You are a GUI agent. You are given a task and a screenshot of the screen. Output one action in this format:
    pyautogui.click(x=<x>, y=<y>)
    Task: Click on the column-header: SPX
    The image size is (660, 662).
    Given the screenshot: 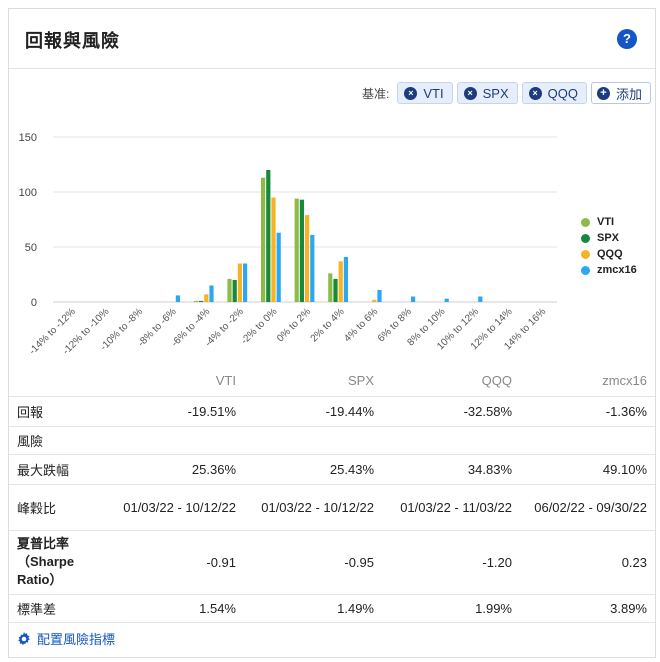 What is the action you would take?
    pyautogui.click(x=313, y=381)
    